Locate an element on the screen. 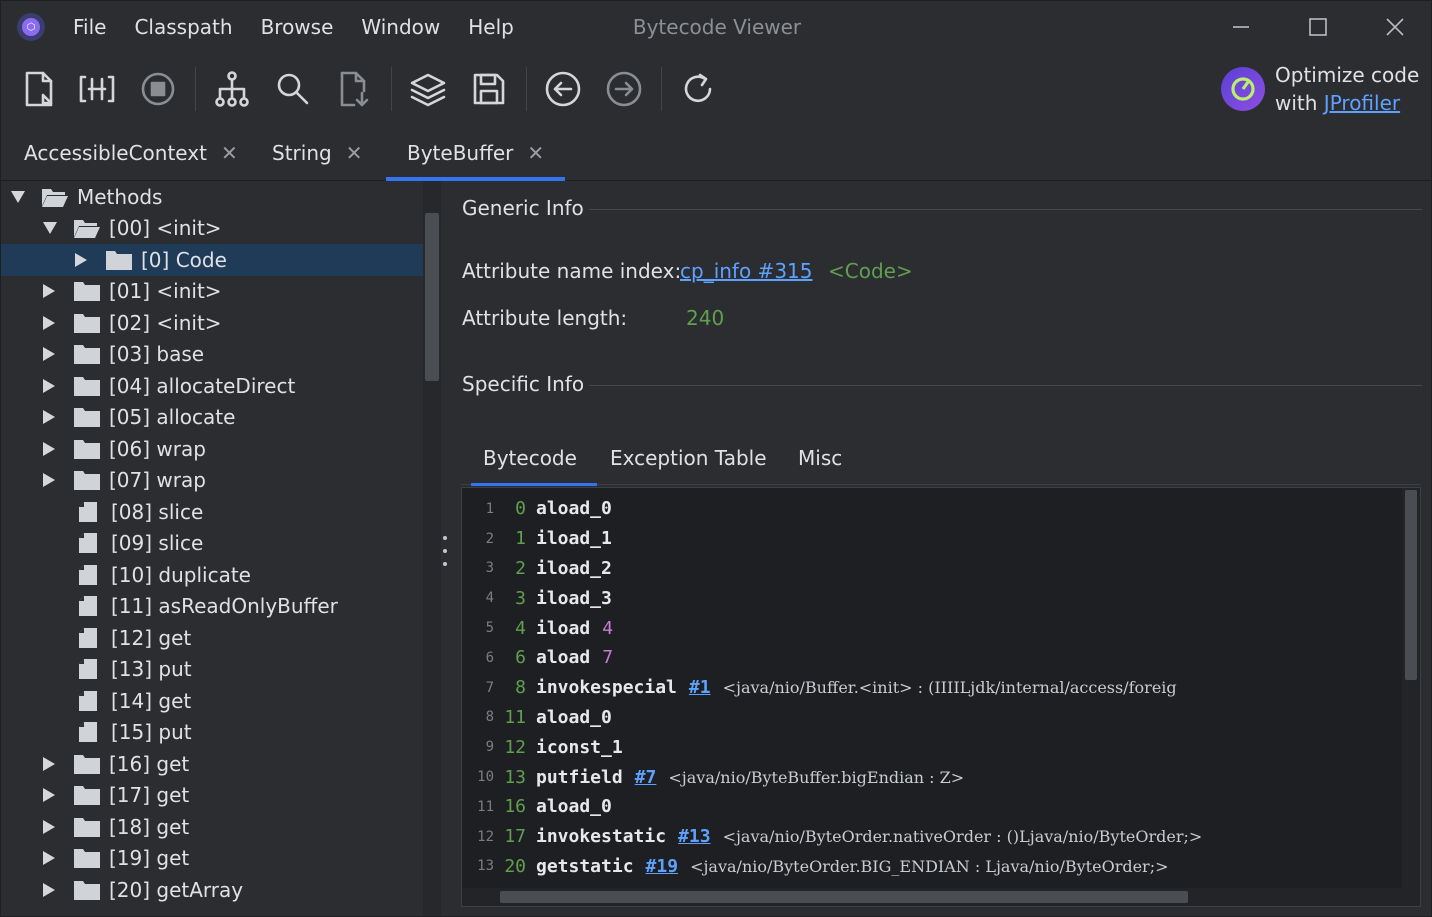 Image resolution: width=1432 pixels, height=917 pixels. forward-button is located at coordinates (624, 89).